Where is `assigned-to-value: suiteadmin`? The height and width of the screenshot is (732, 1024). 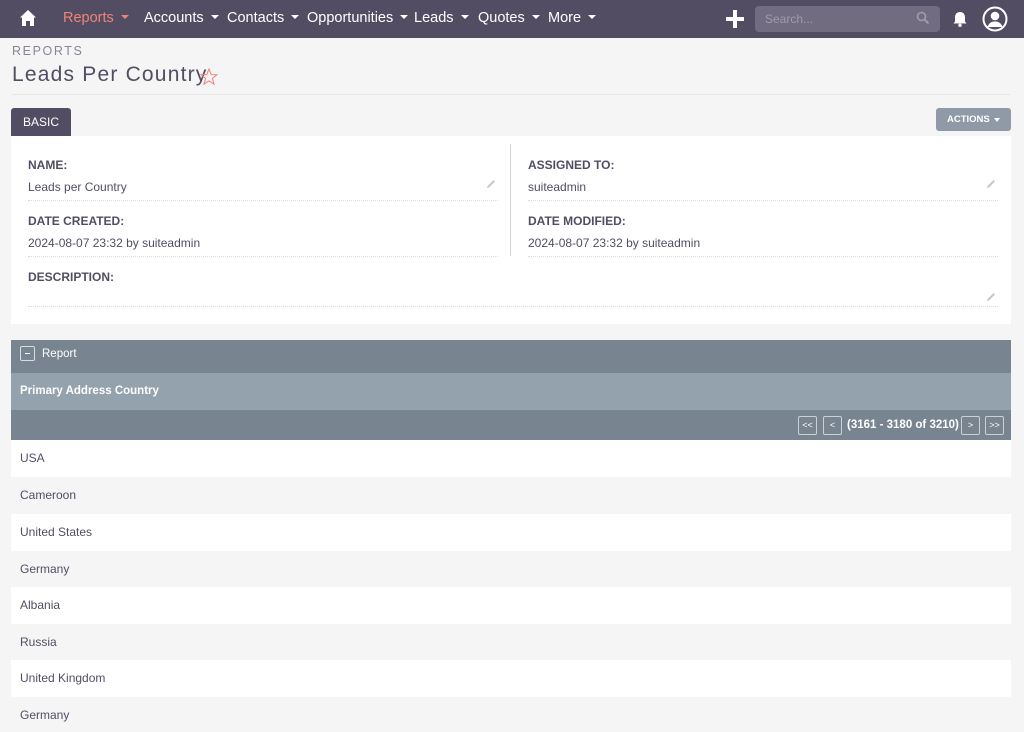
assigned-to-value: suiteadmin is located at coordinates (557, 187).